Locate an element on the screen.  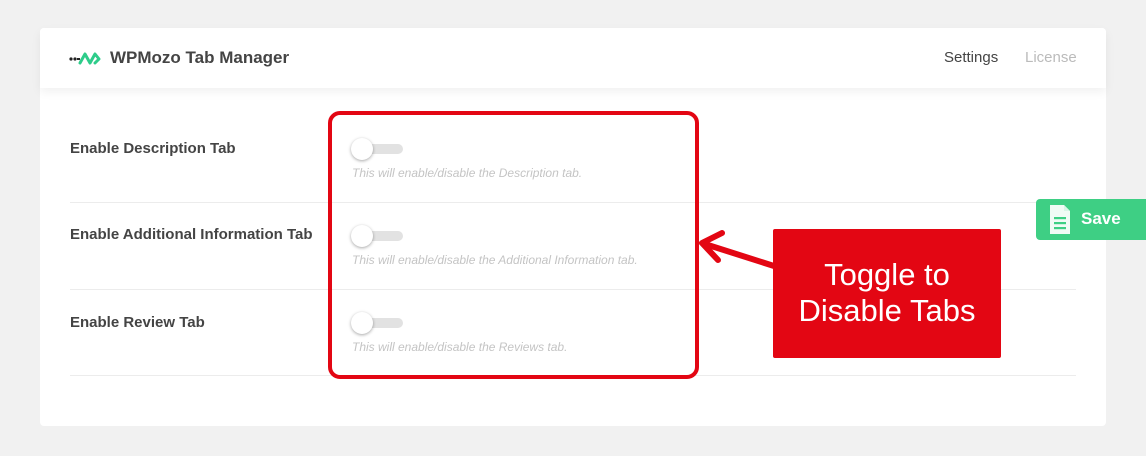
app-title: WPMozo Tab Manager is located at coordinates (200, 57).